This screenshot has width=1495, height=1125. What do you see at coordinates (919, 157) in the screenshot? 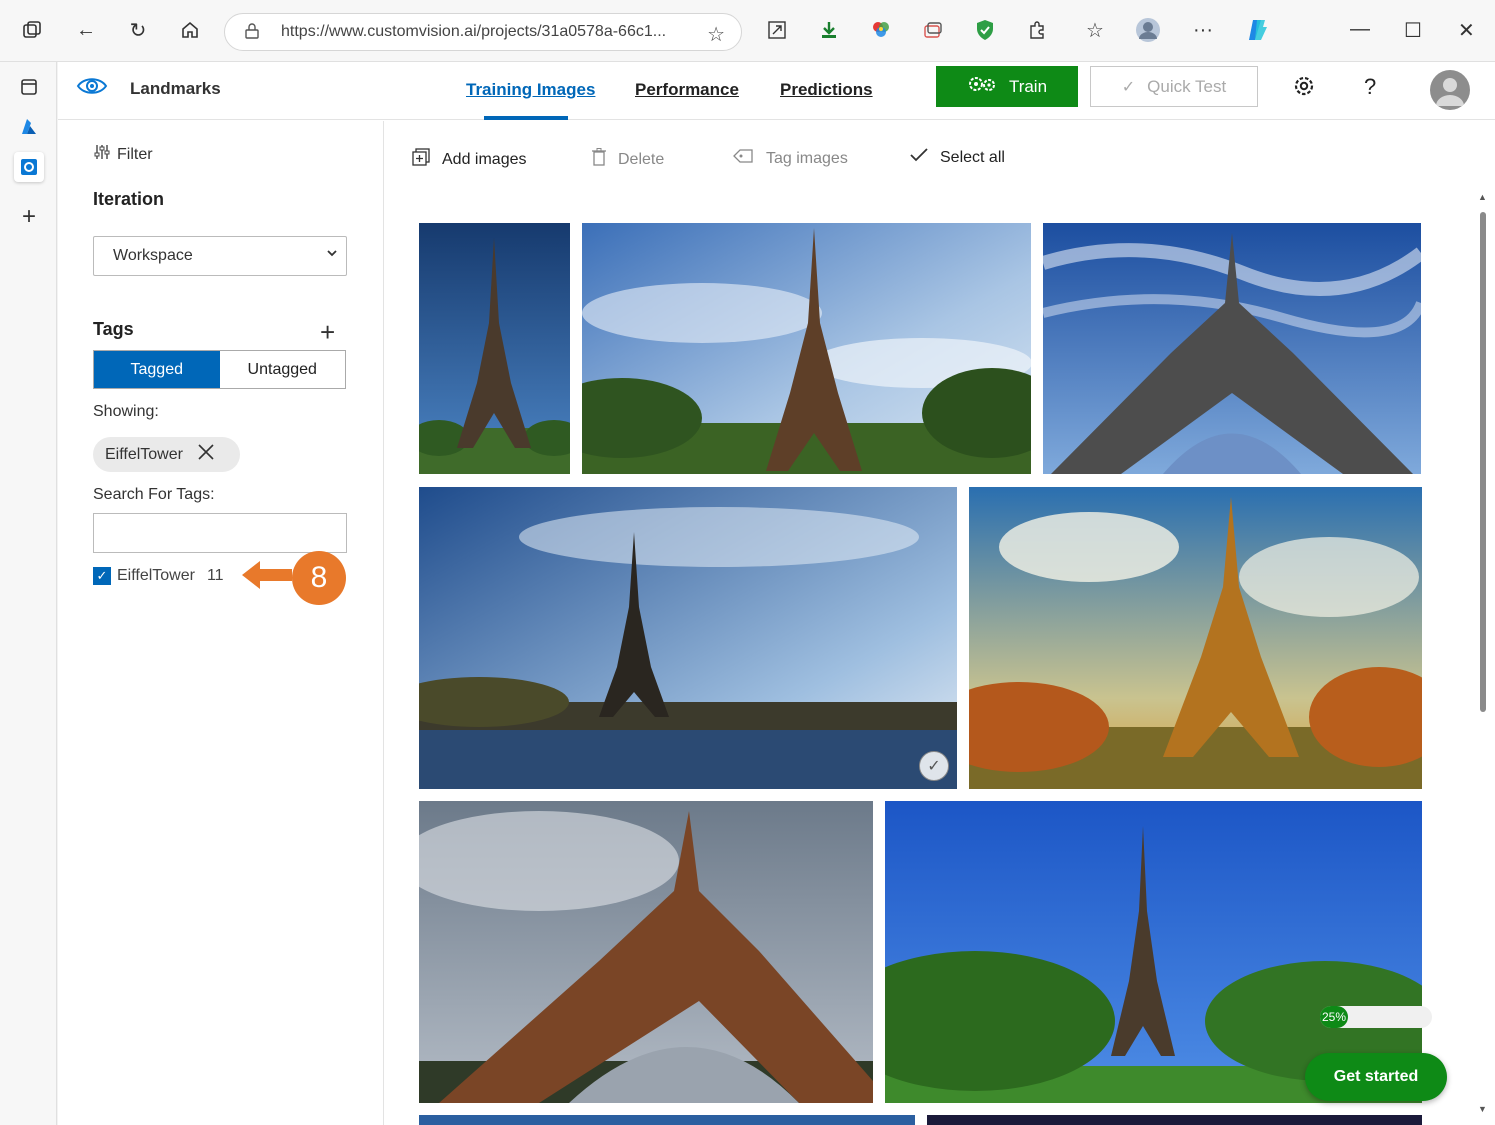
I see `checkmark-icon` at bounding box center [919, 157].